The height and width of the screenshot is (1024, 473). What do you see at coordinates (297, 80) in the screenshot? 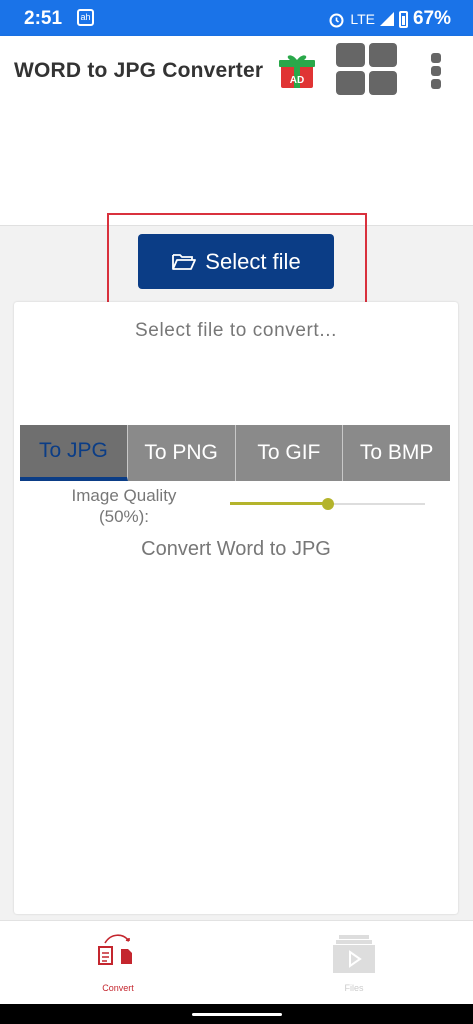
I see `ad-badge-text: AD` at bounding box center [297, 80].